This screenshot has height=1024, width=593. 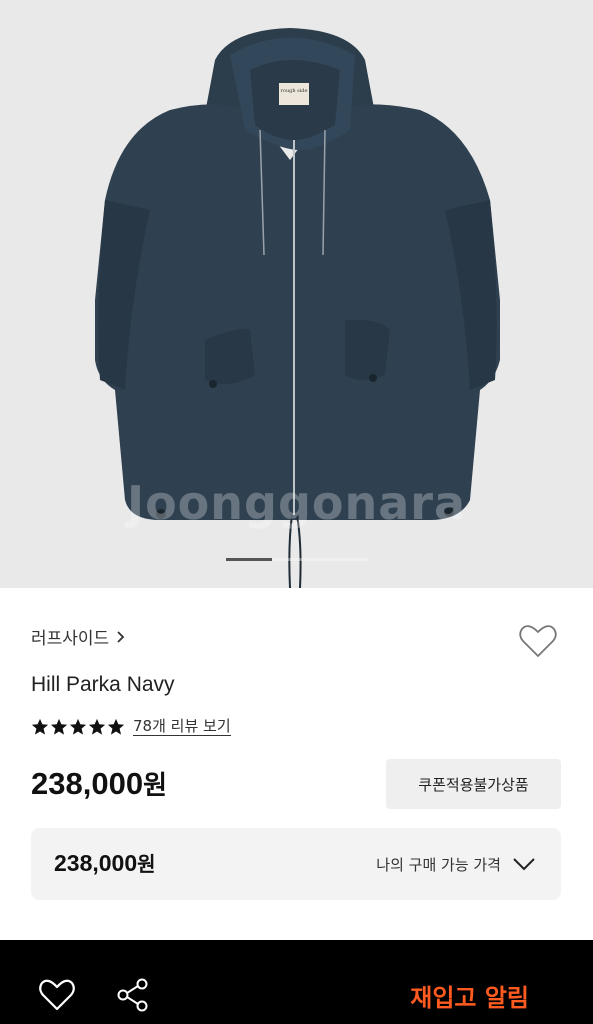 I want to click on rating-stars, so click(x=78, y=727).